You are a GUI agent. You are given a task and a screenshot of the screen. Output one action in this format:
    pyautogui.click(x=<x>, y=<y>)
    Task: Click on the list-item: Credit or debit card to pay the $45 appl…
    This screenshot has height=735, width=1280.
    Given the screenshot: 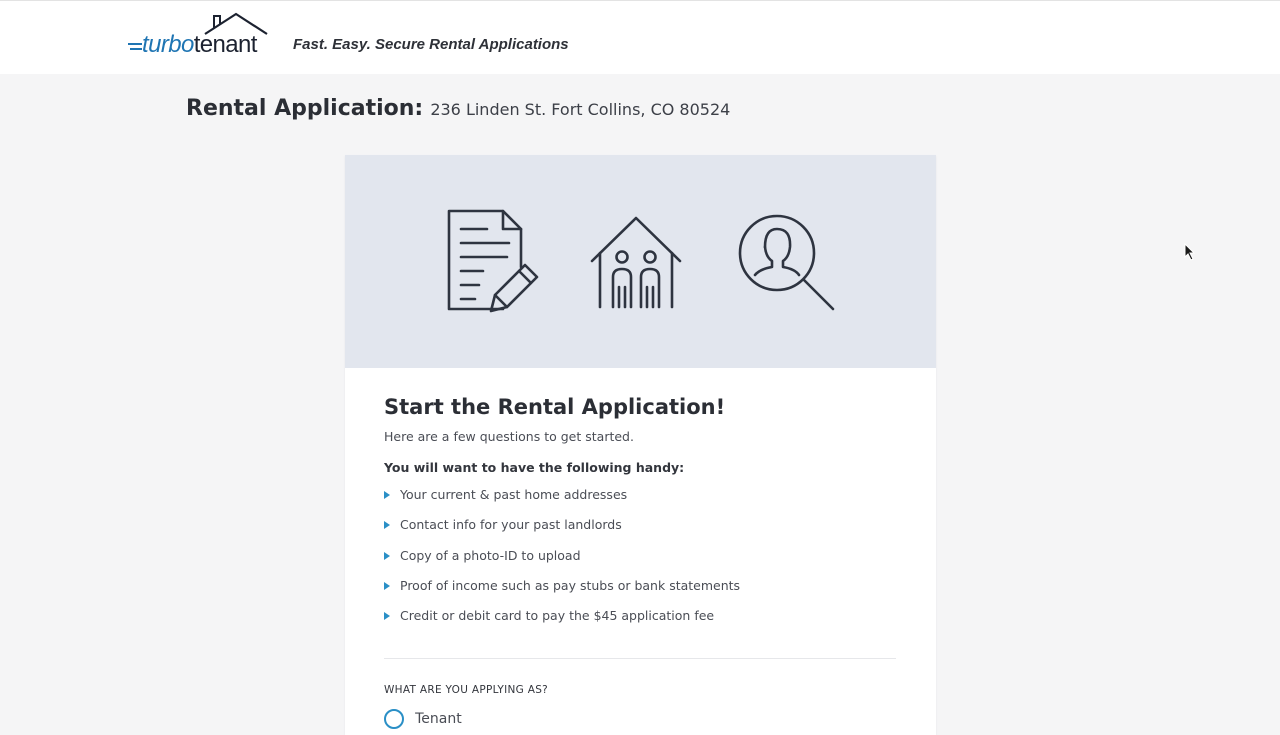 What is the action you would take?
    pyautogui.click(x=640, y=623)
    